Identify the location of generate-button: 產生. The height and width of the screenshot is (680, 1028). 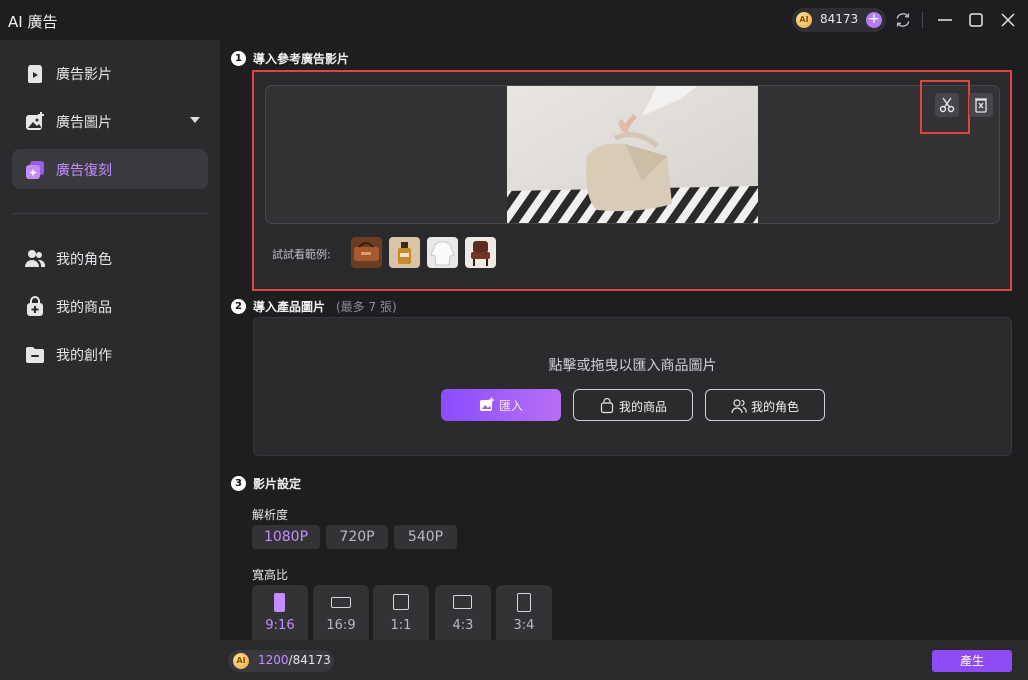
(972, 661).